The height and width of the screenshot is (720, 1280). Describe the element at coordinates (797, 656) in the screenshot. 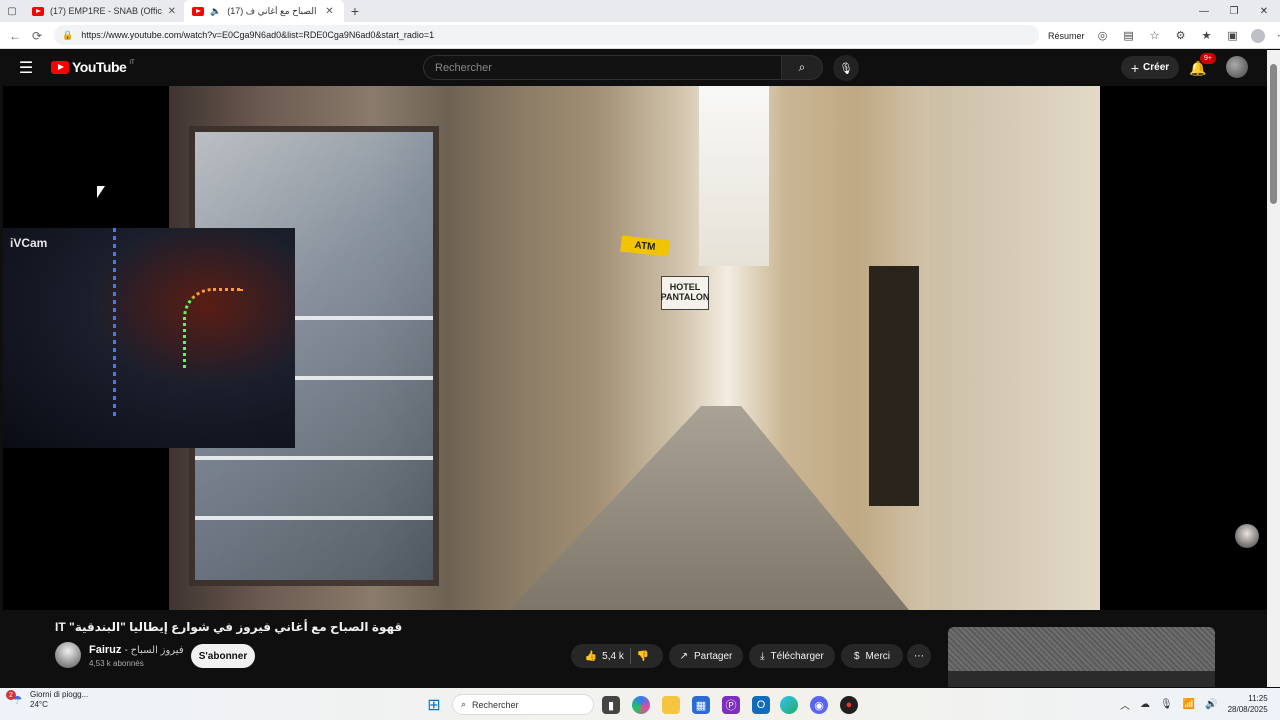

I see `download-label: Télécharger` at that location.